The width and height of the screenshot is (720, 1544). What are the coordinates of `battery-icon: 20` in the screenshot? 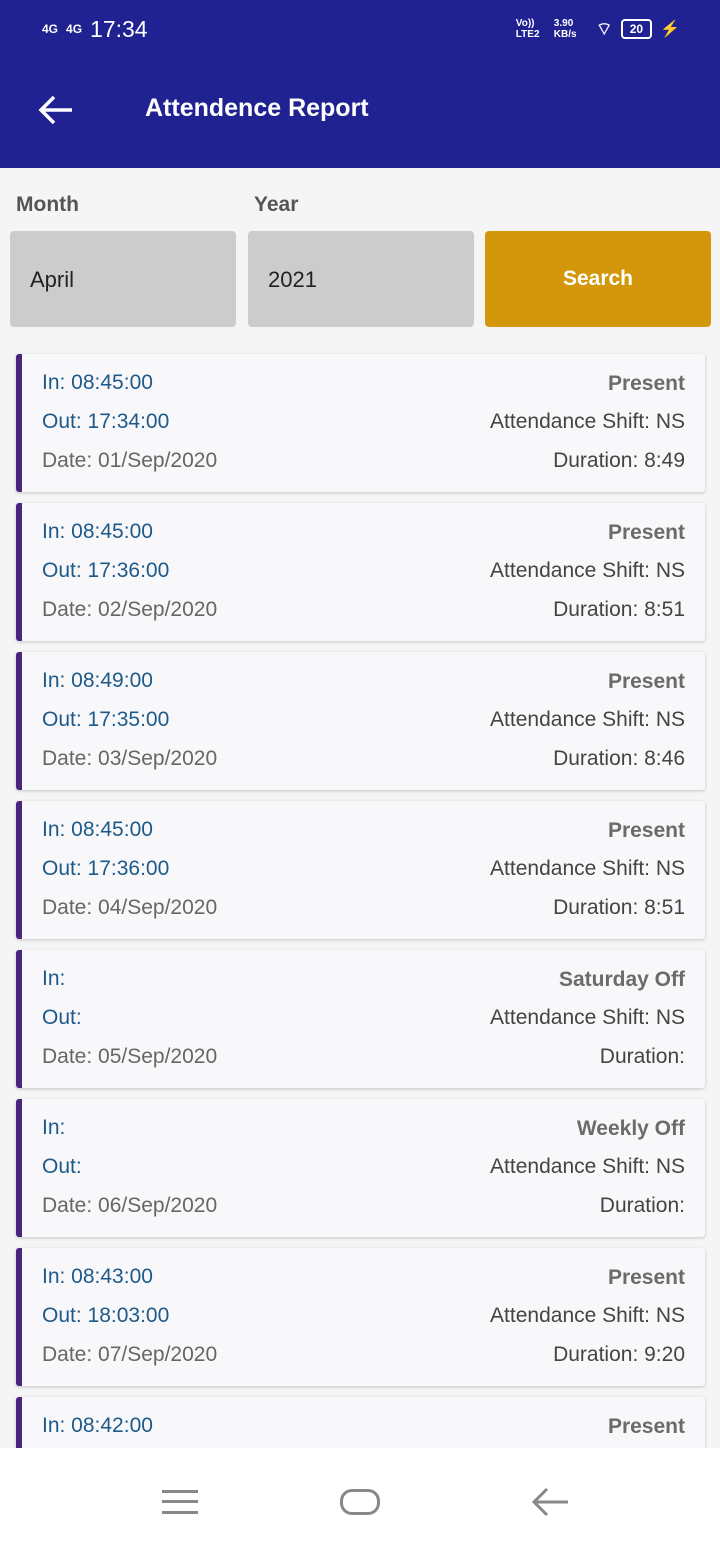 It's located at (636, 29).